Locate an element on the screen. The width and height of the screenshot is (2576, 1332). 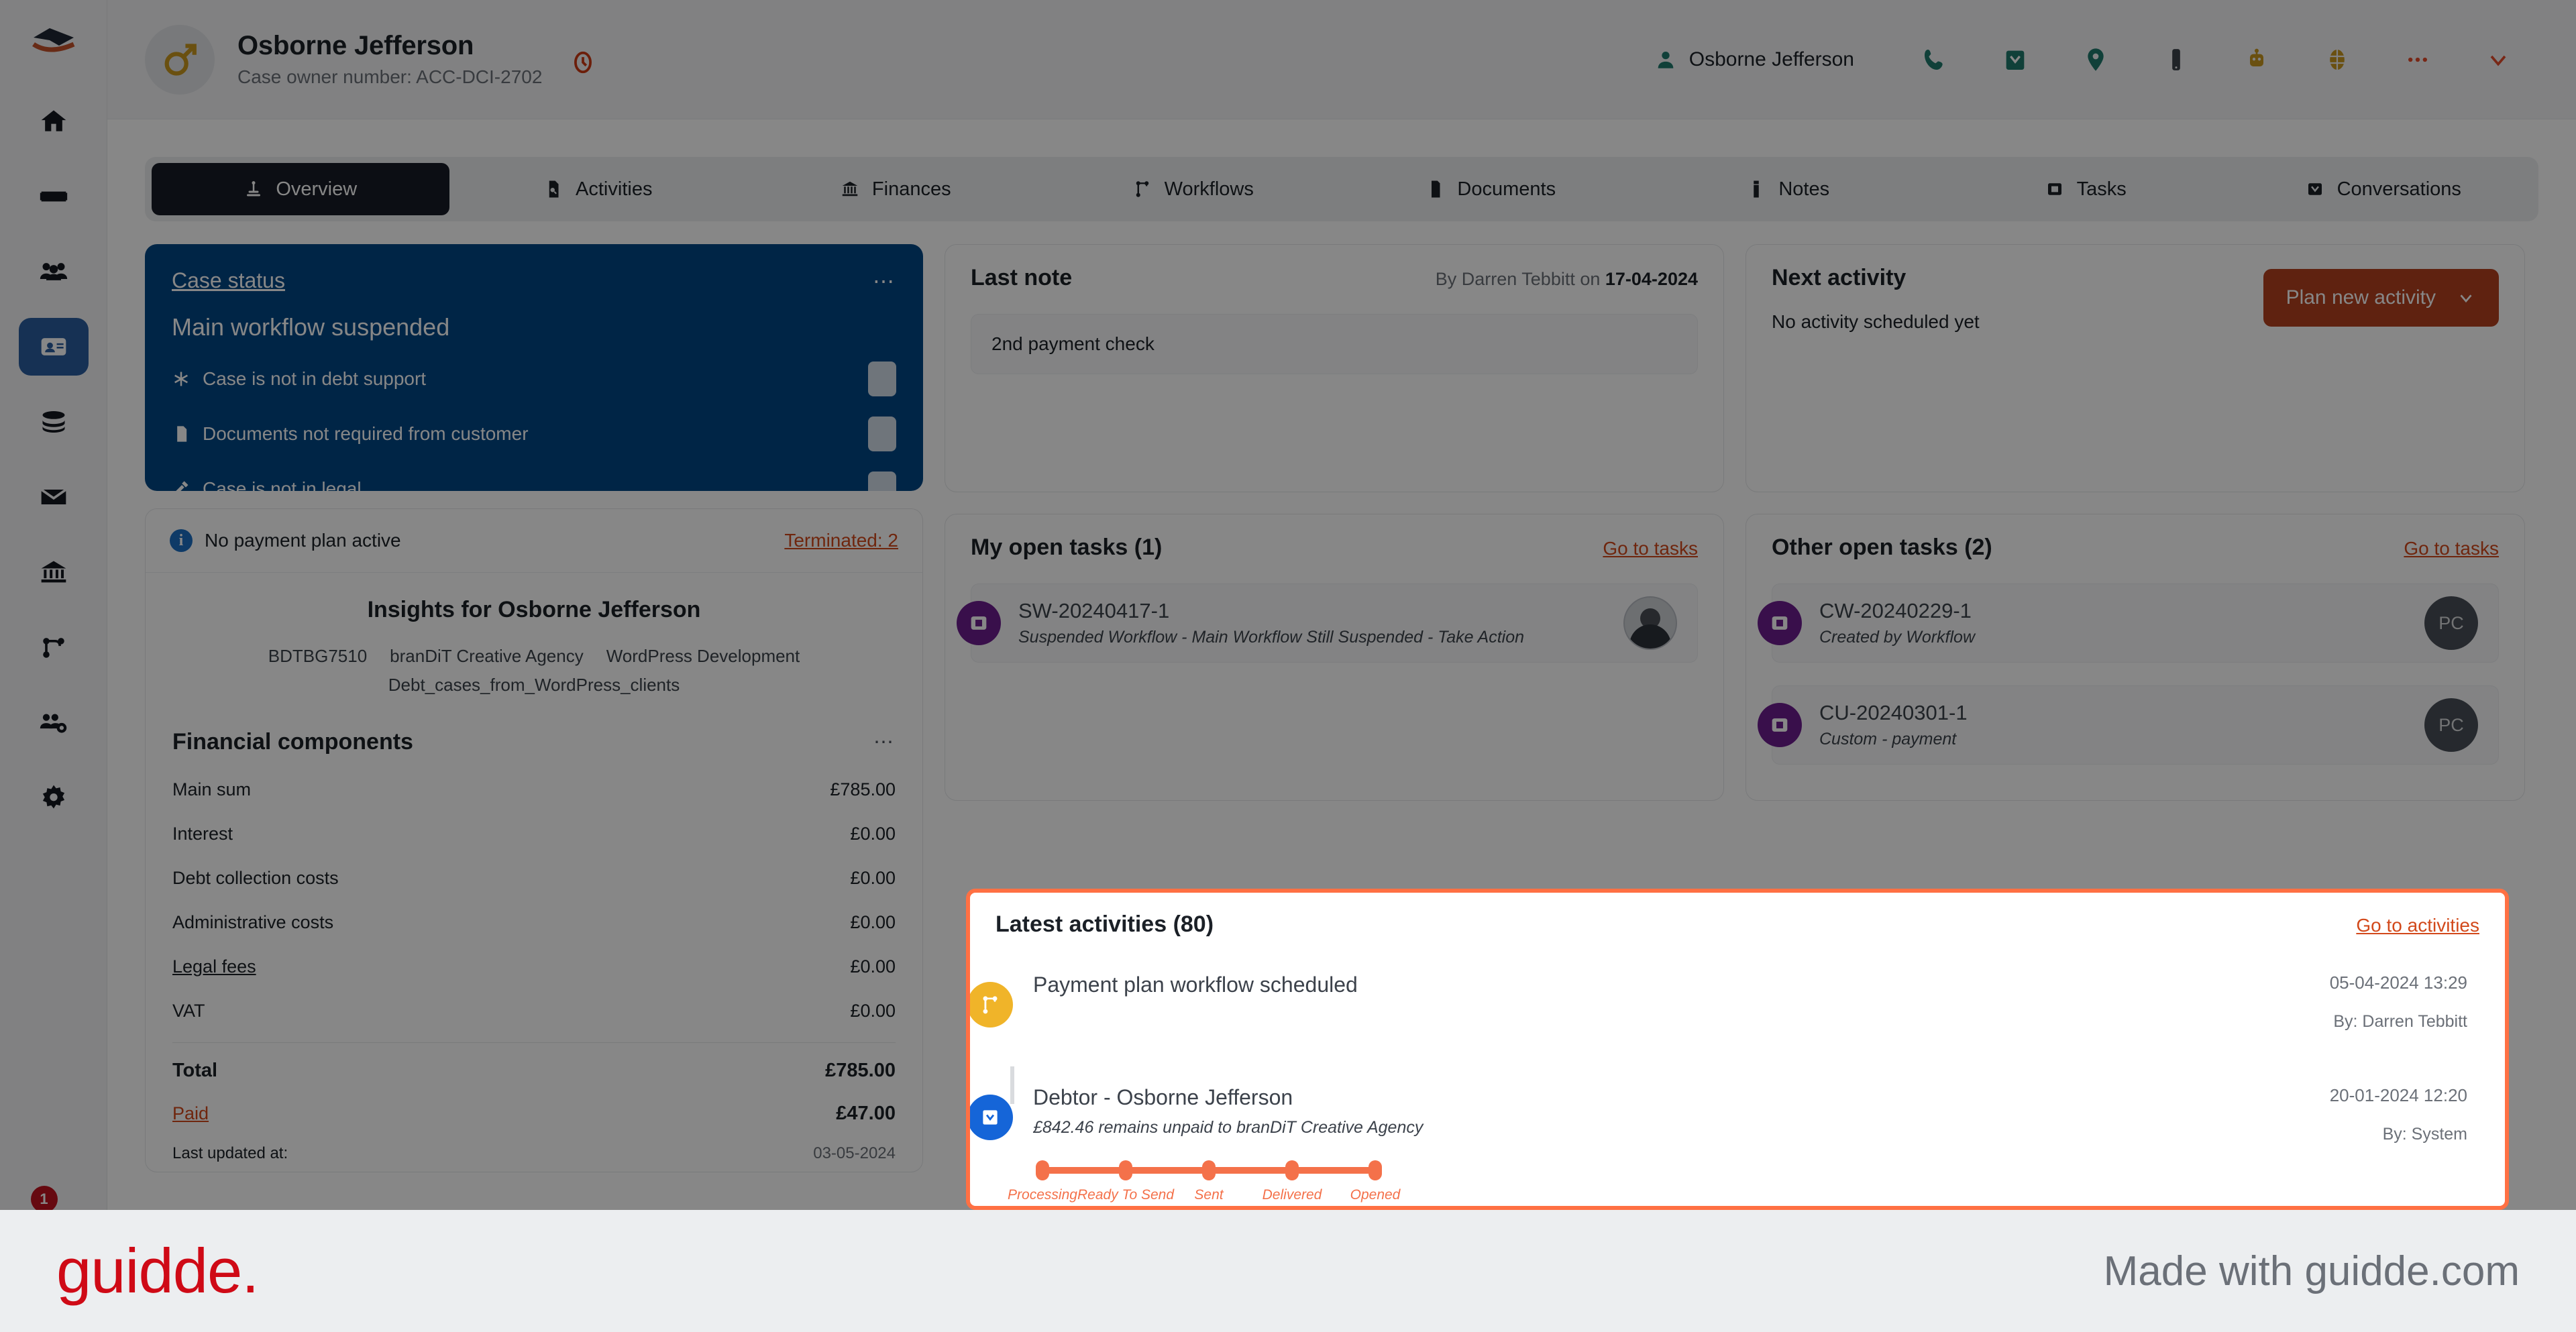
go-to-activities-link: Go to activities is located at coordinates (2417, 925).